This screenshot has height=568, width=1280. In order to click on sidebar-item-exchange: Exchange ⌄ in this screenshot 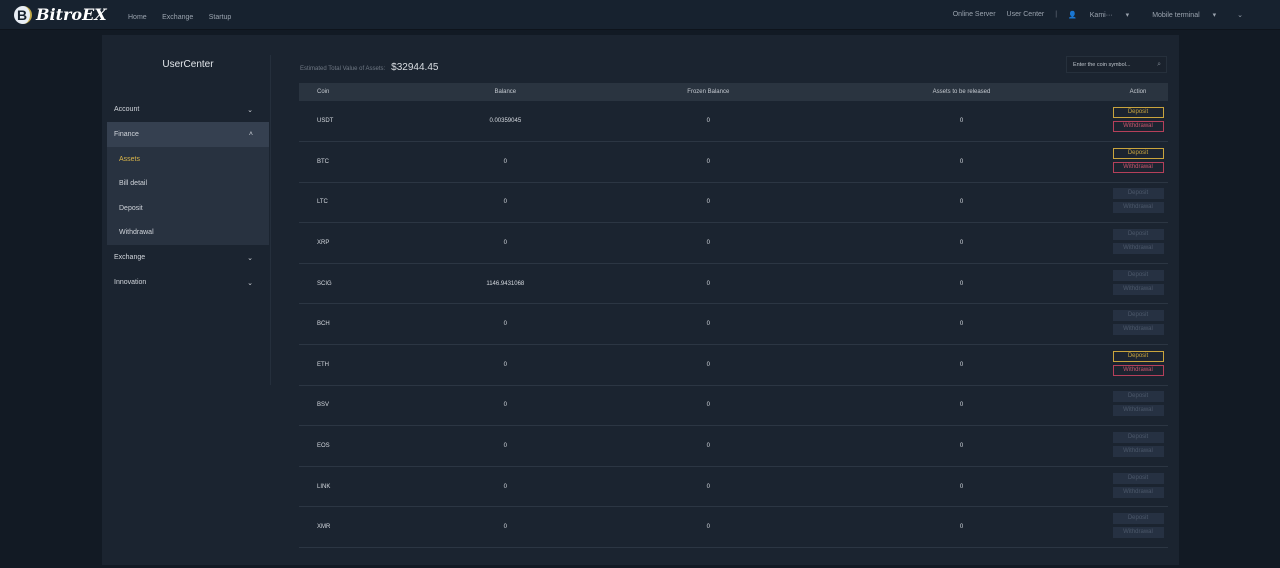, I will do `click(188, 257)`.